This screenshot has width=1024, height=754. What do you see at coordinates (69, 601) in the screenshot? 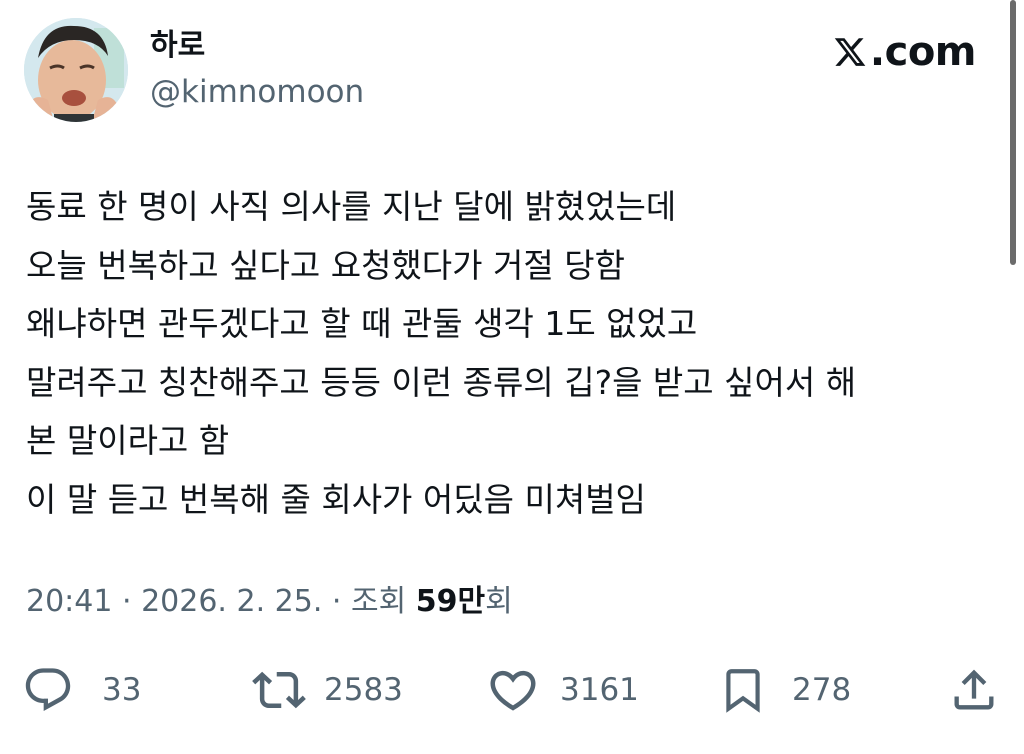
I see `tweet-time: 20:41` at bounding box center [69, 601].